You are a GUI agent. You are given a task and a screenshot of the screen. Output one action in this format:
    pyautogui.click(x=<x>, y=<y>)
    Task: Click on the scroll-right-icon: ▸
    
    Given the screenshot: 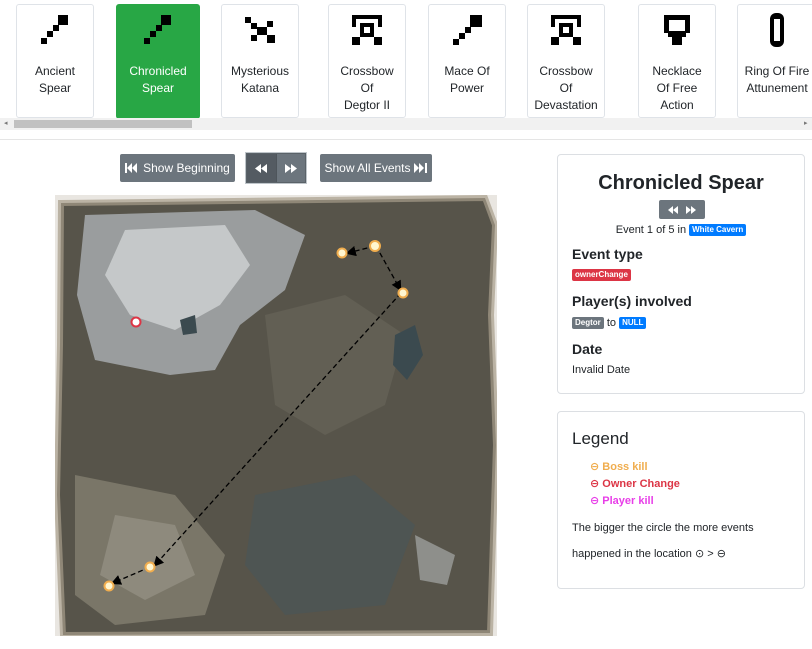 What is the action you would take?
    pyautogui.click(x=806, y=123)
    